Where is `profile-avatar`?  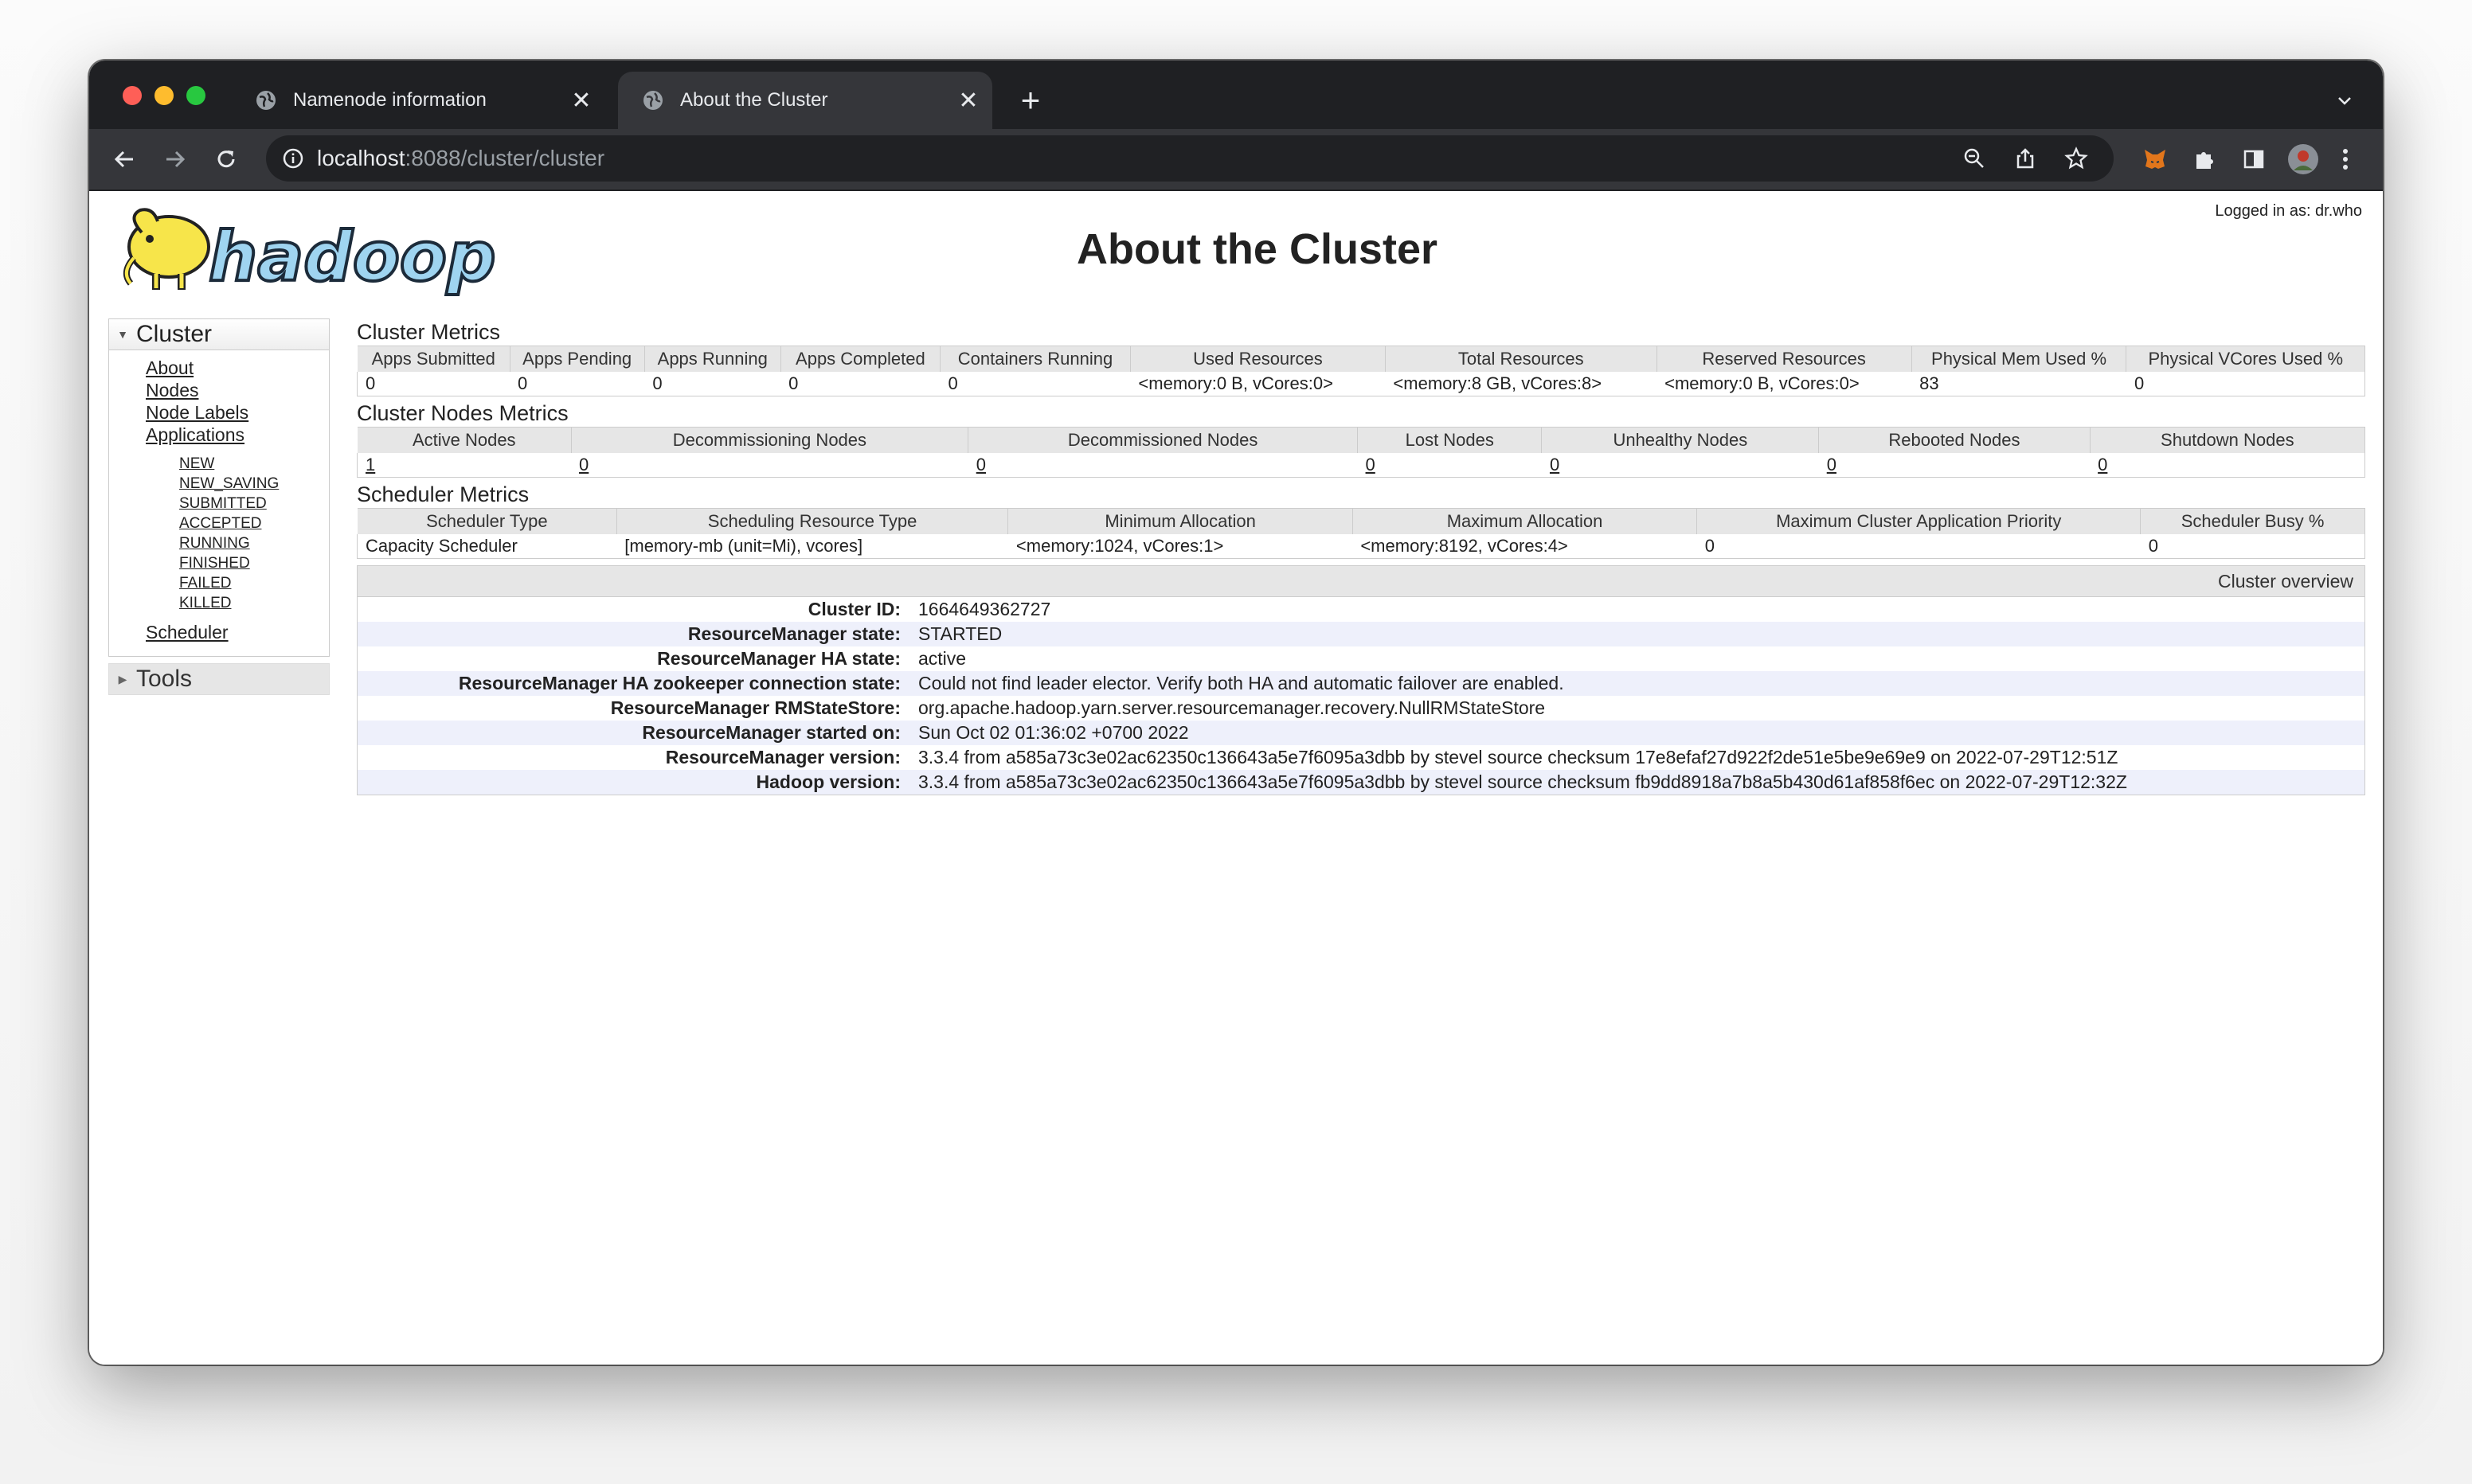
profile-avatar is located at coordinates (2303, 159).